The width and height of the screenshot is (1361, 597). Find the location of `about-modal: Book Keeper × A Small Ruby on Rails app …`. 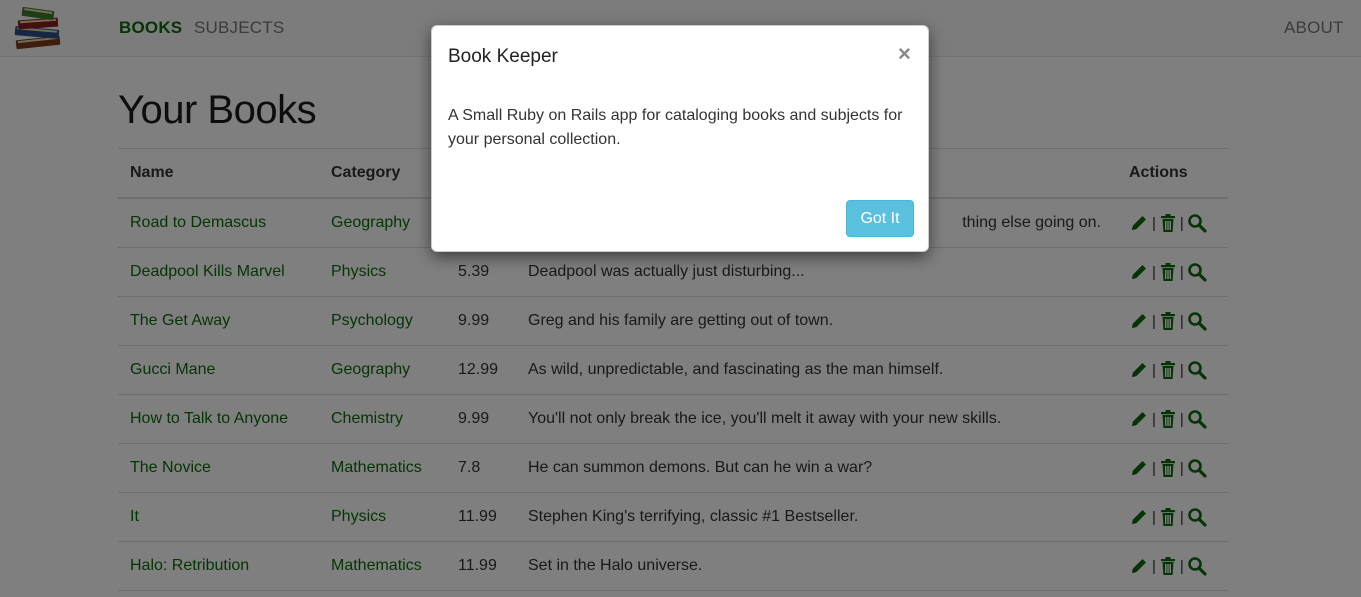

about-modal: Book Keeper × A Small Ruby on Rails app … is located at coordinates (680, 138).